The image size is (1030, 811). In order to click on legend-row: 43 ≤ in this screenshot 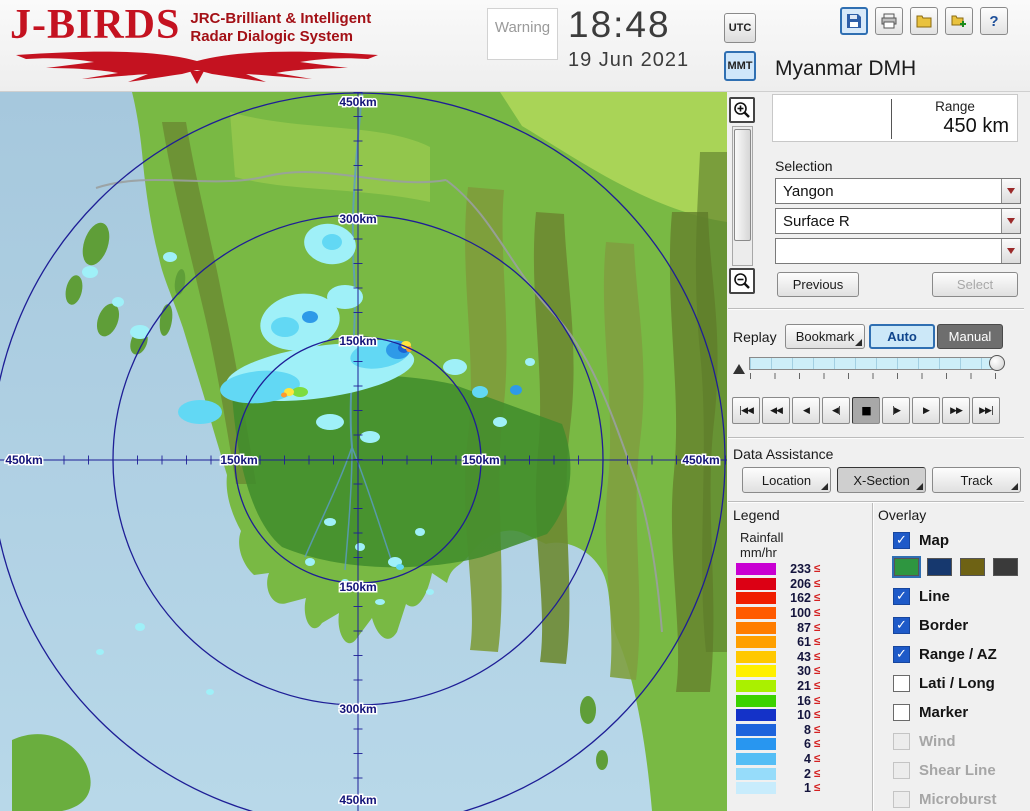, I will do `click(778, 657)`.